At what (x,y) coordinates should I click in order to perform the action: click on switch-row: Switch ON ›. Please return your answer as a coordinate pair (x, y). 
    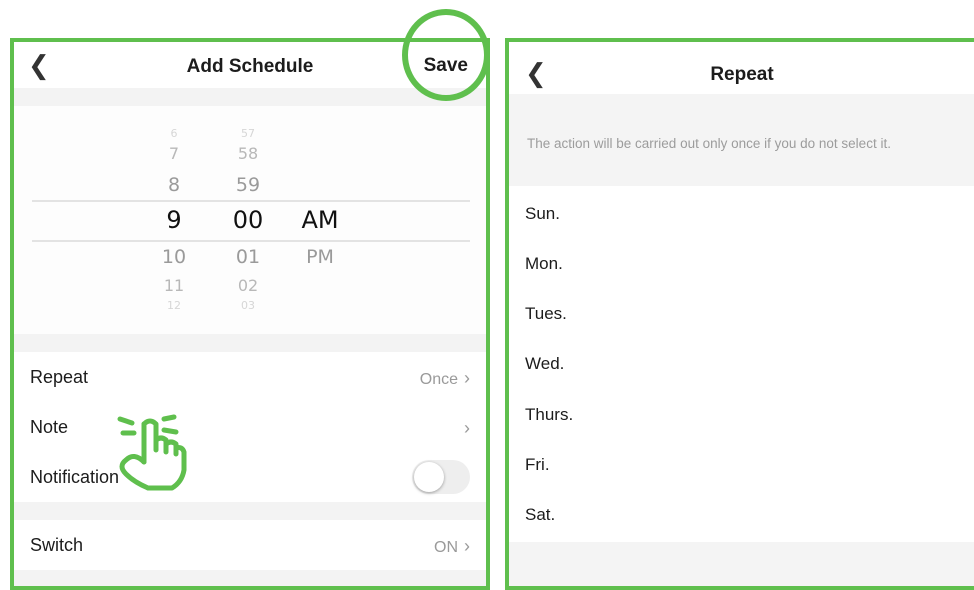
    Looking at the image, I should click on (250, 545).